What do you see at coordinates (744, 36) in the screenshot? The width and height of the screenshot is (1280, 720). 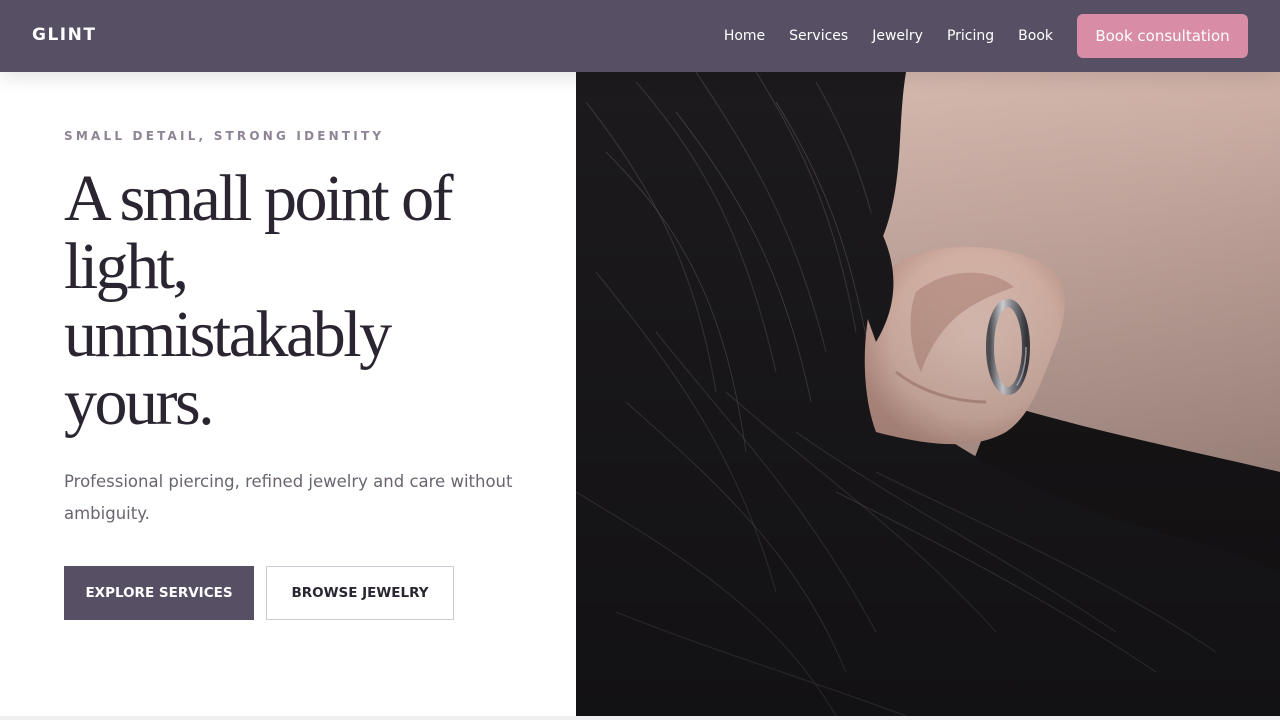 I see `nav-link-home: Home` at bounding box center [744, 36].